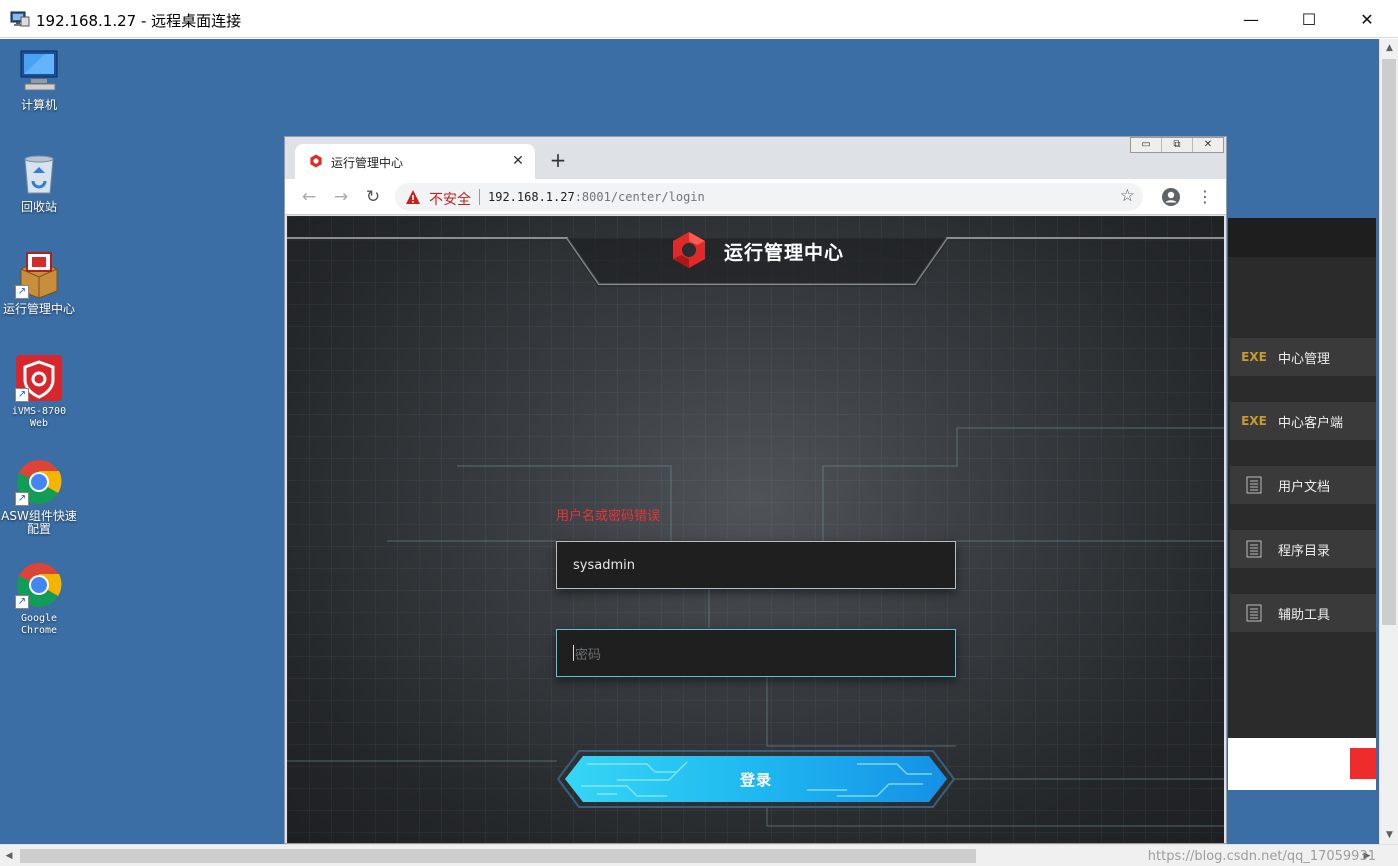 Image resolution: width=1398 pixels, height=866 pixels. Describe the element at coordinates (699, 19) in the screenshot. I see `rdp-titlebar: 192.168.1.27 - 远程桌面连接 — ☐ ✕` at that location.